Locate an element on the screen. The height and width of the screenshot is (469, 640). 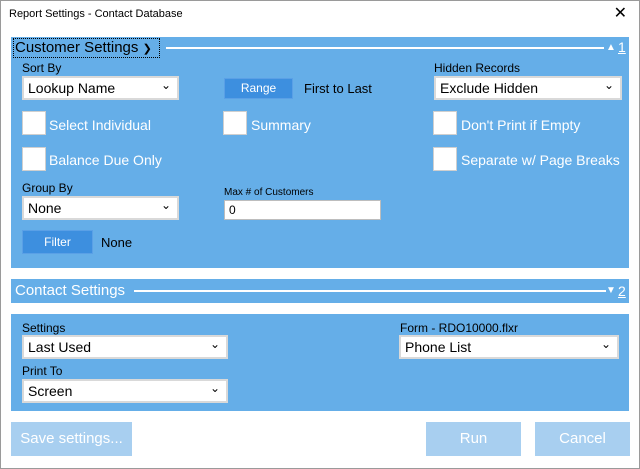
summary-label: Summary is located at coordinates (281, 125).